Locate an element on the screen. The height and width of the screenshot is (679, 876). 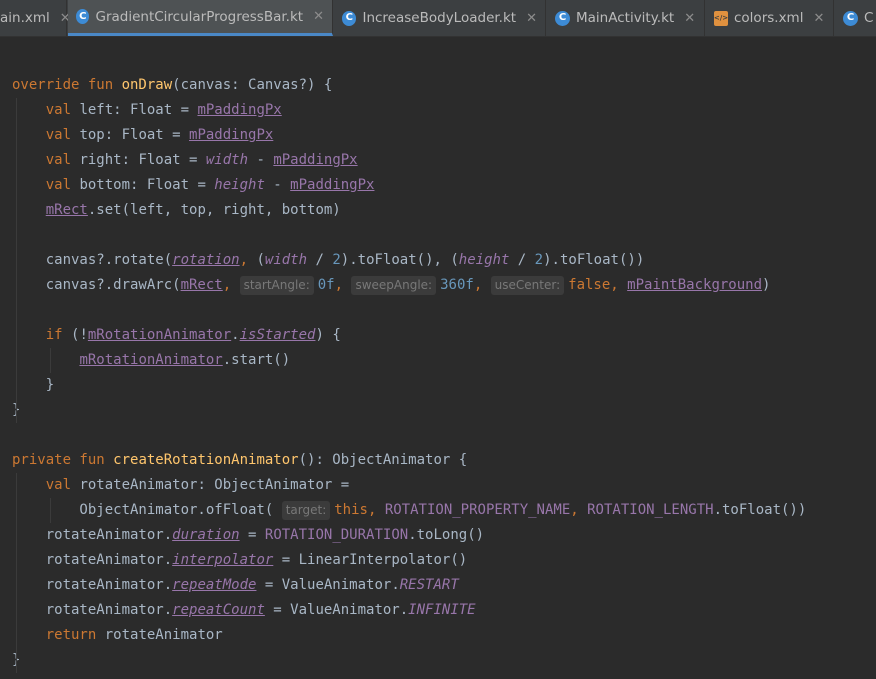
code-token: ) { is located at coordinates (328, 335).